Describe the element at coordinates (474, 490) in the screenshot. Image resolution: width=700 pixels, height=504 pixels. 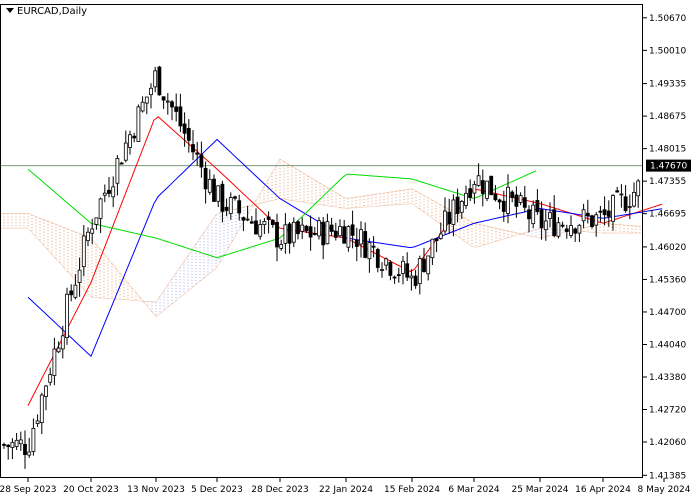
I see `x-tick-label: 6 Mar 2024` at that location.